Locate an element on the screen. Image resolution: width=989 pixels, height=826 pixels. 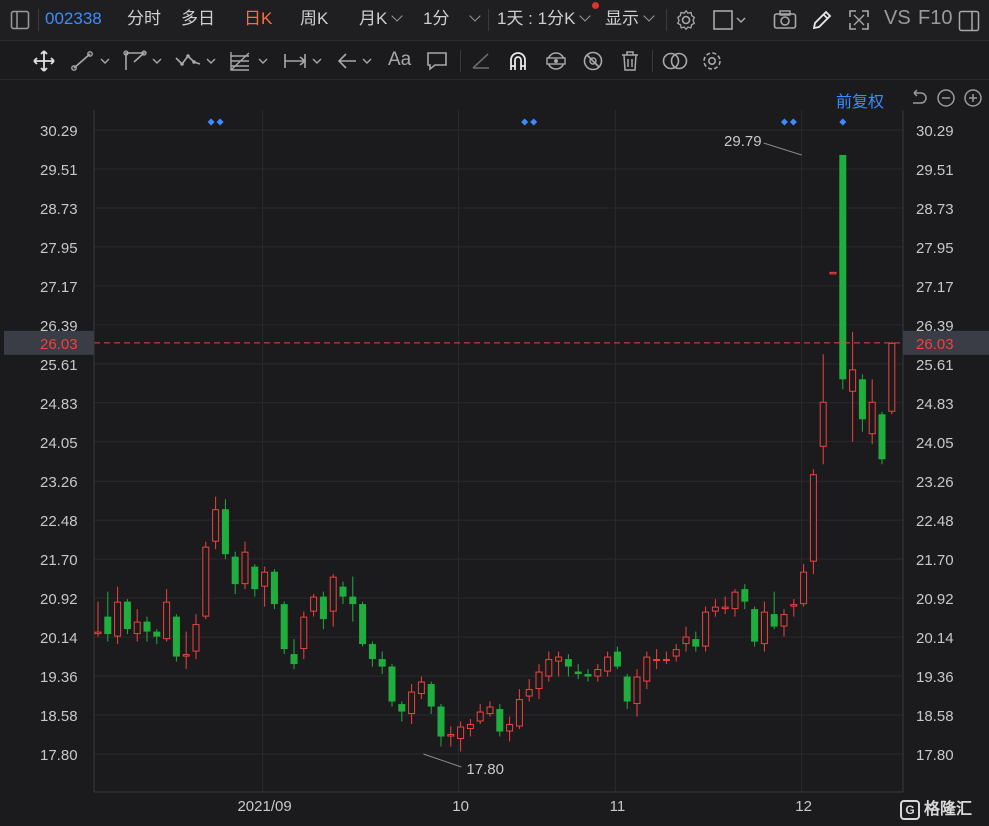
arrow-tool-icon is located at coordinates (358, 61).